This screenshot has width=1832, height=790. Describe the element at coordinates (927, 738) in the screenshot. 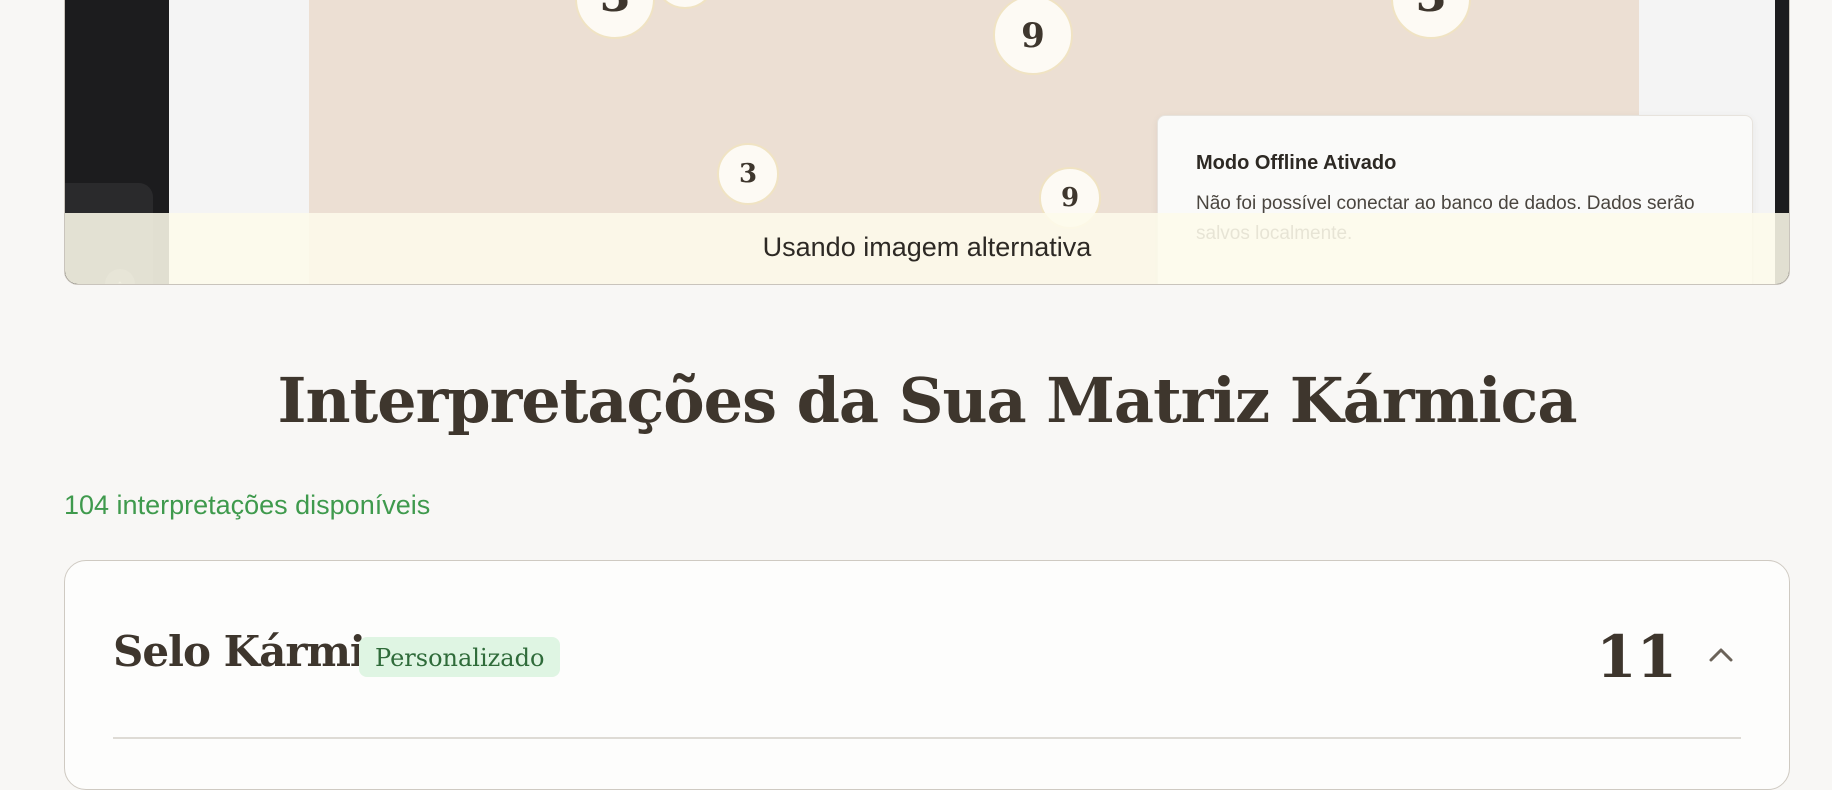

I see `card-divider` at that location.